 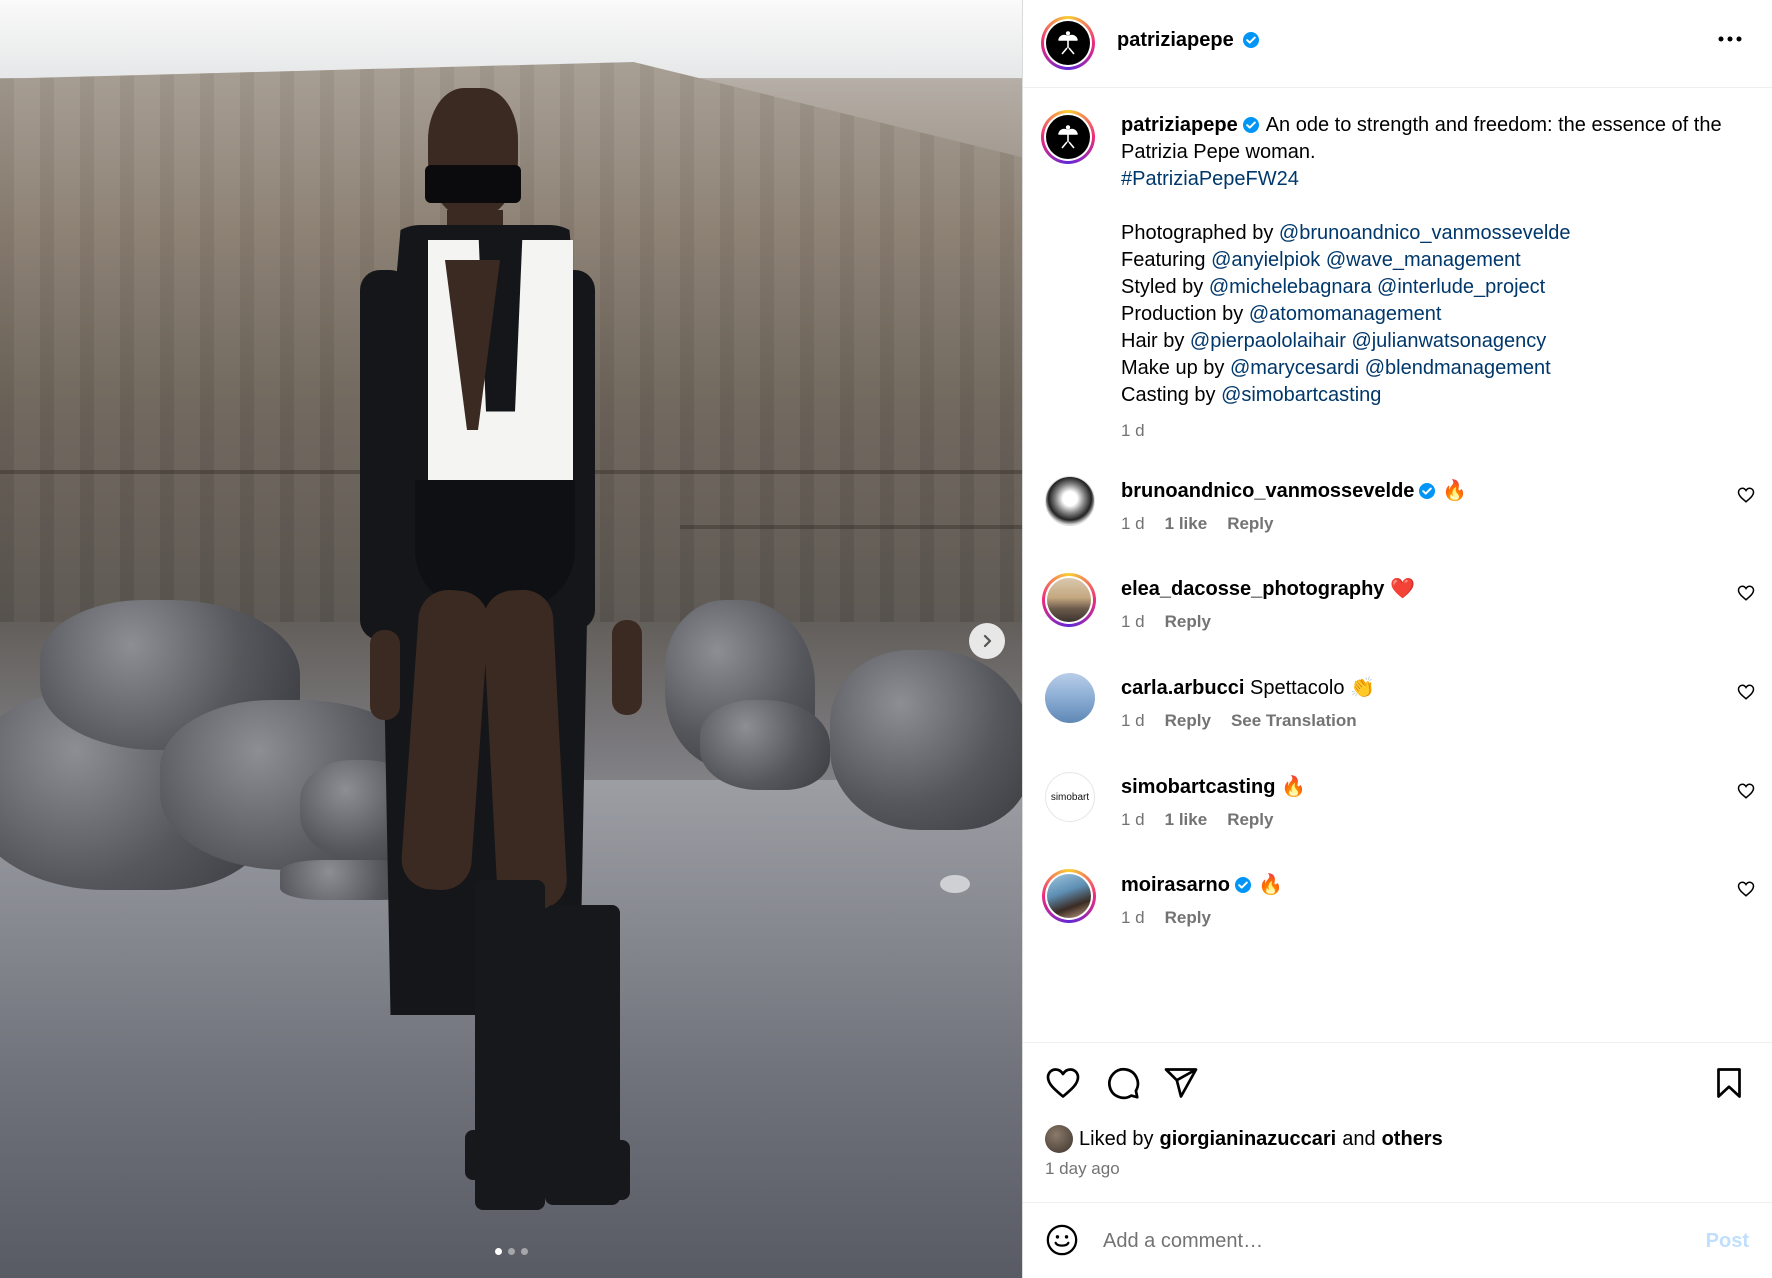 What do you see at coordinates (1397, 914) in the screenshot?
I see `comment-item: moirasarno 🔥 1 d Reply` at bounding box center [1397, 914].